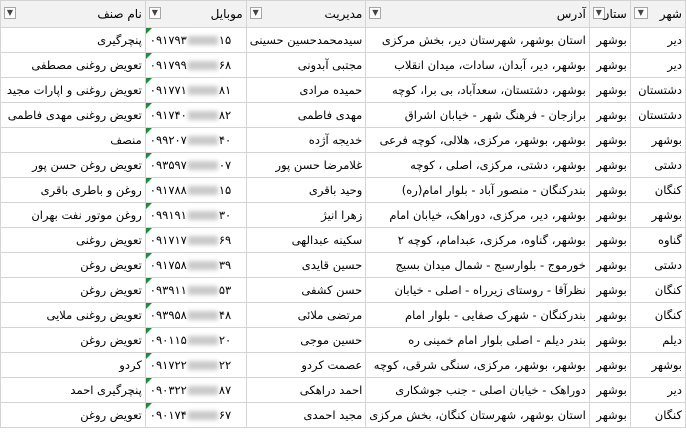 Image resolution: width=686 pixels, height=442 pixels. I want to click on cell-address: بوشهر، دیر، آبدان، سادات، میدان انقلاب, so click(477, 65).